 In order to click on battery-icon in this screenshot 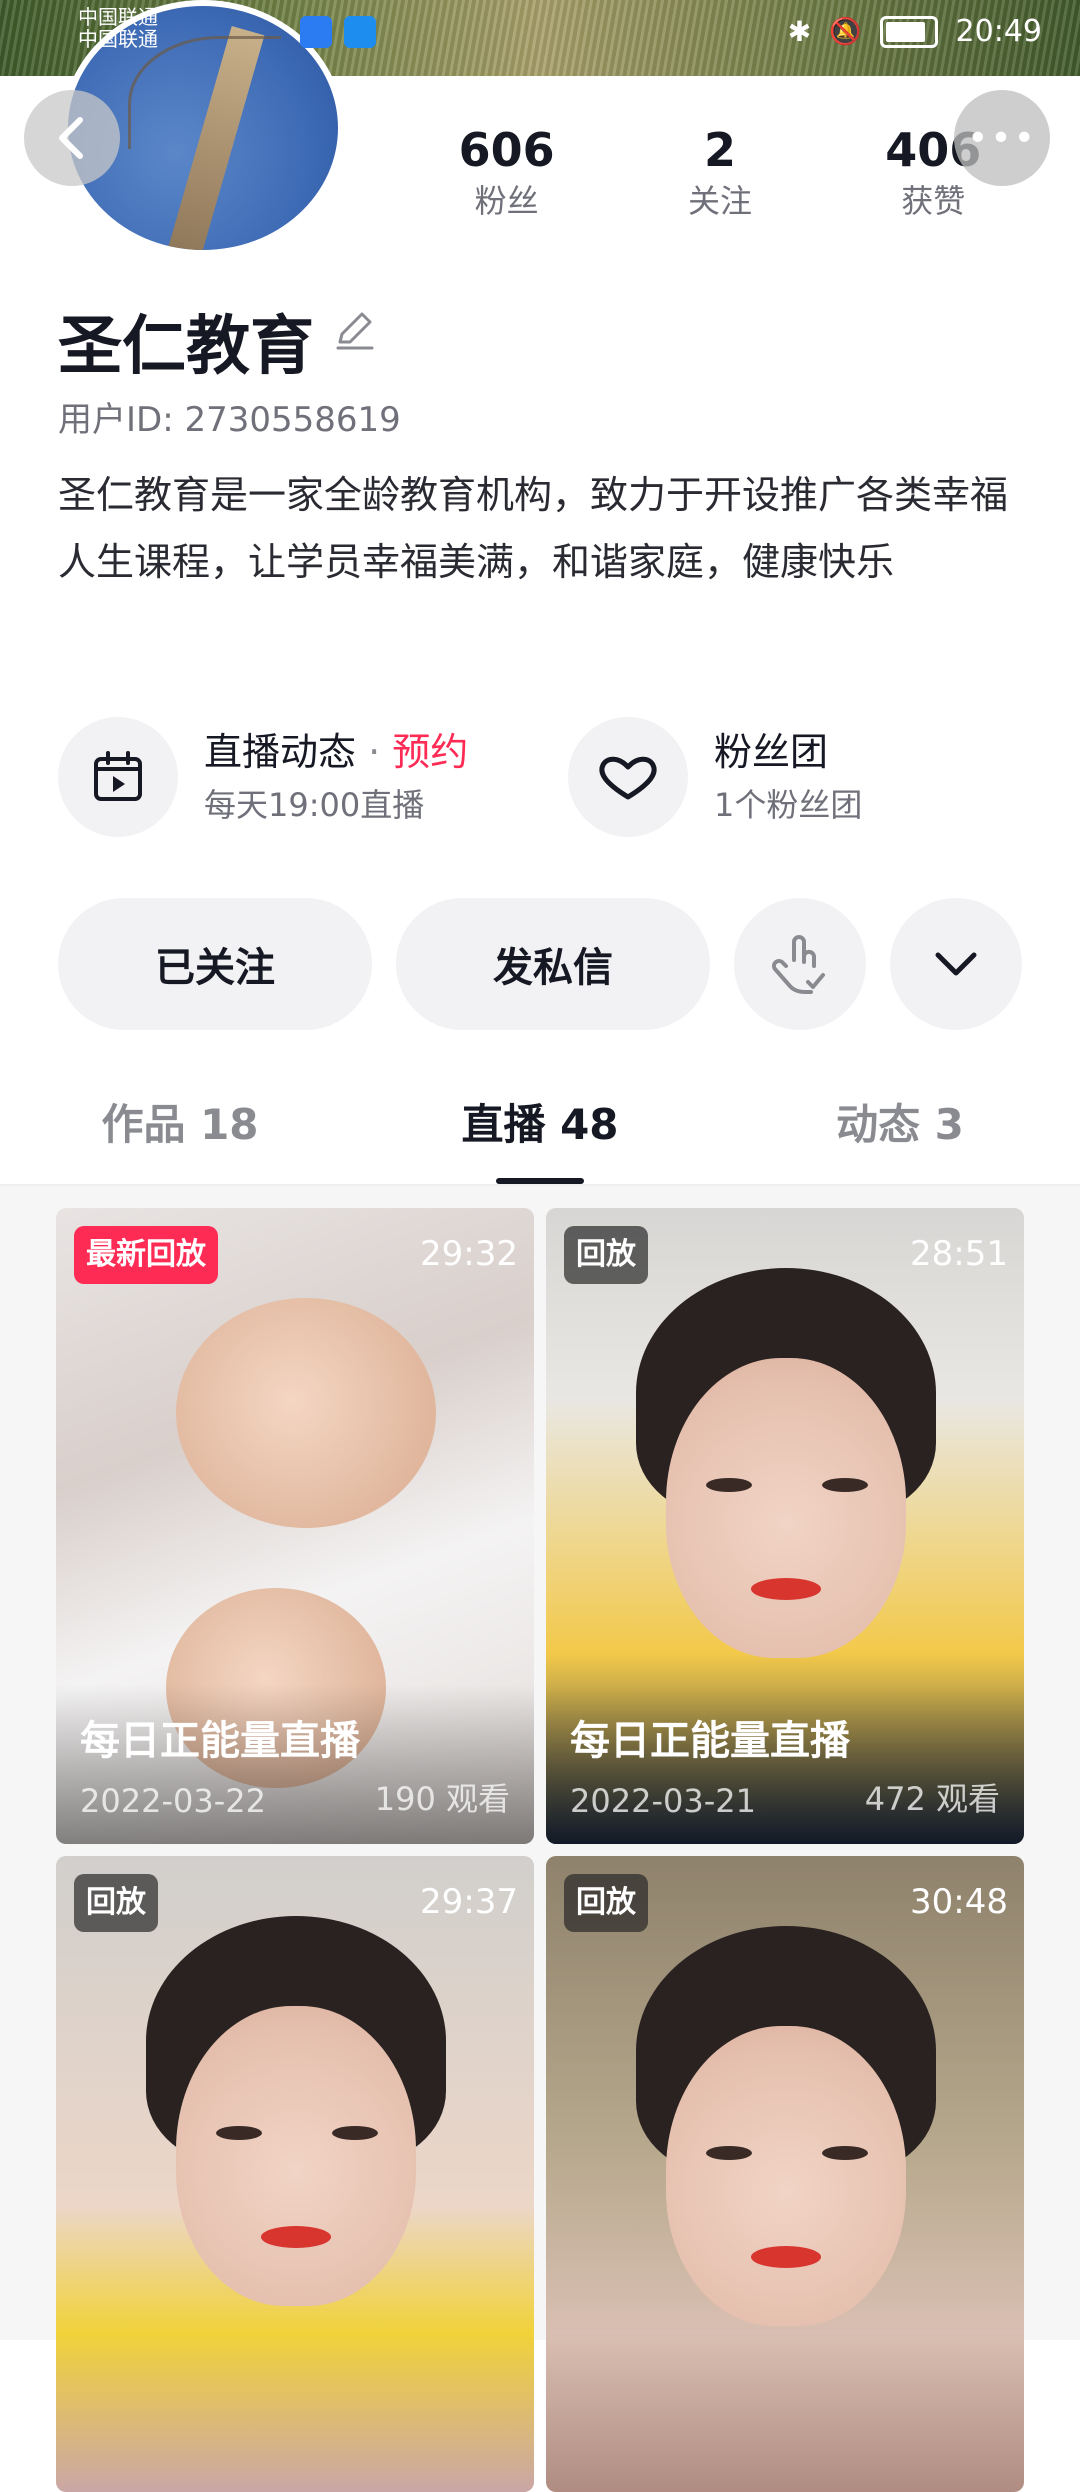, I will do `click(908, 31)`.